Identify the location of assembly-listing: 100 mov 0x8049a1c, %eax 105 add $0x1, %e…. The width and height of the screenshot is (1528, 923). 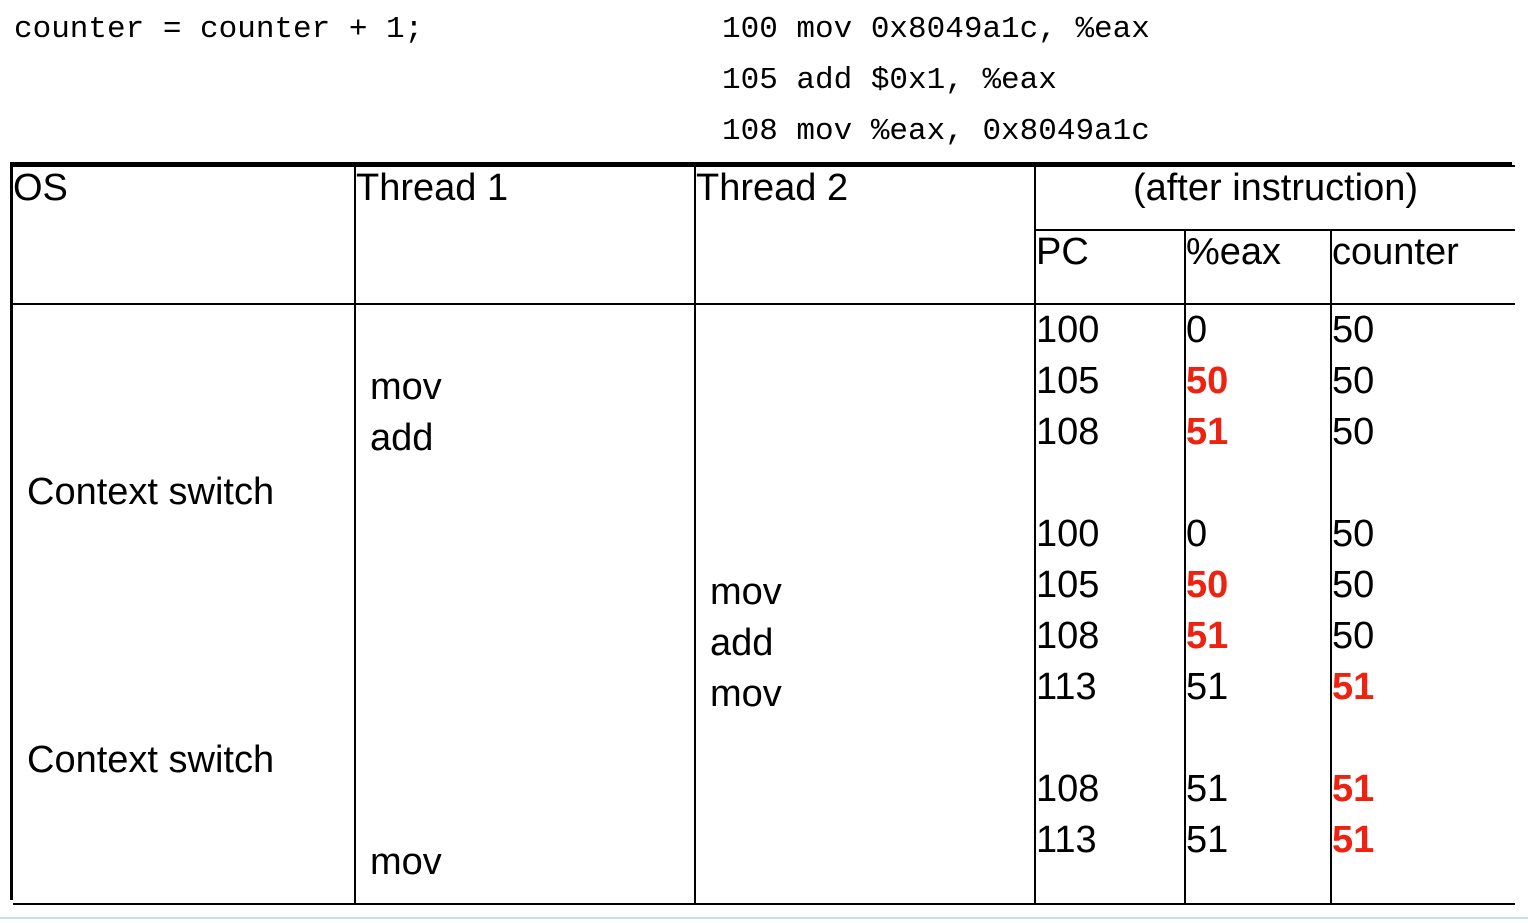
(936, 80).